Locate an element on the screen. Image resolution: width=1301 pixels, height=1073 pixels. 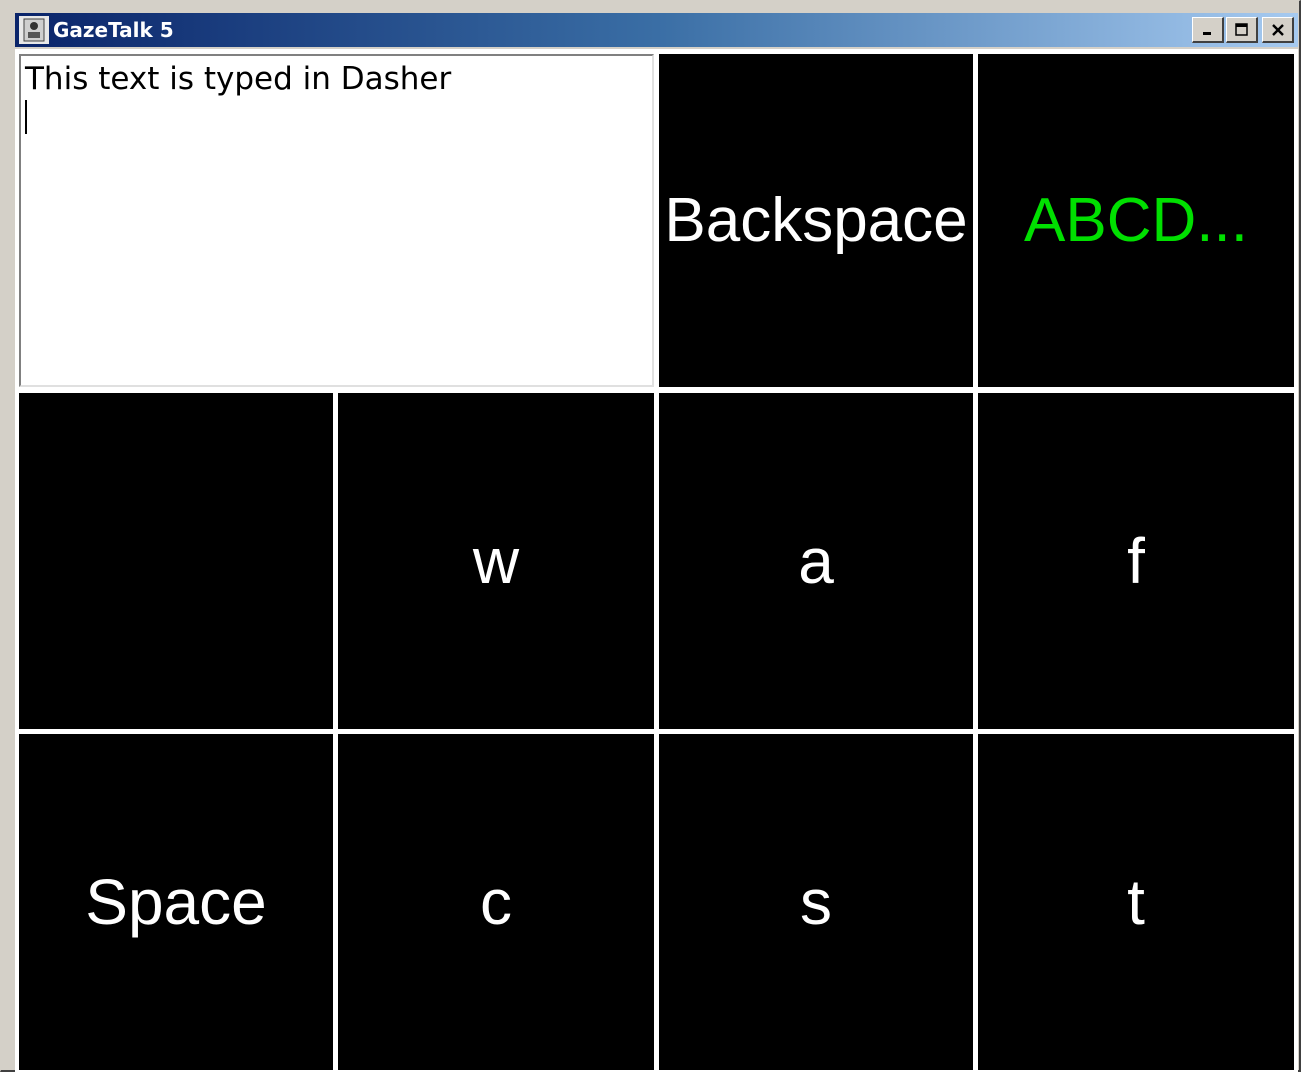
window-title: GazeTalk 5 is located at coordinates (113, 30).